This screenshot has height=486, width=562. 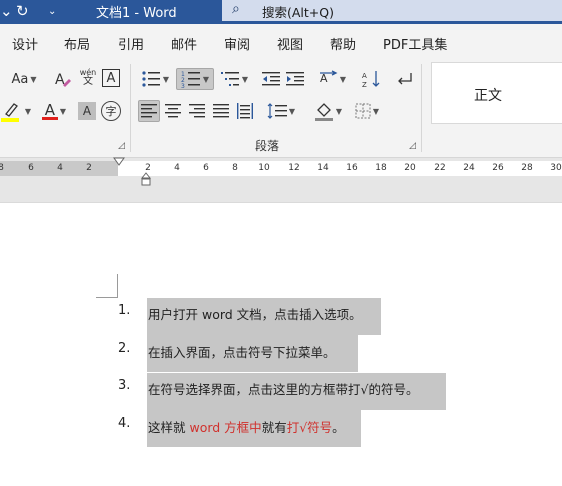 What do you see at coordinates (124, 310) in the screenshot?
I see `list-number: 1.` at bounding box center [124, 310].